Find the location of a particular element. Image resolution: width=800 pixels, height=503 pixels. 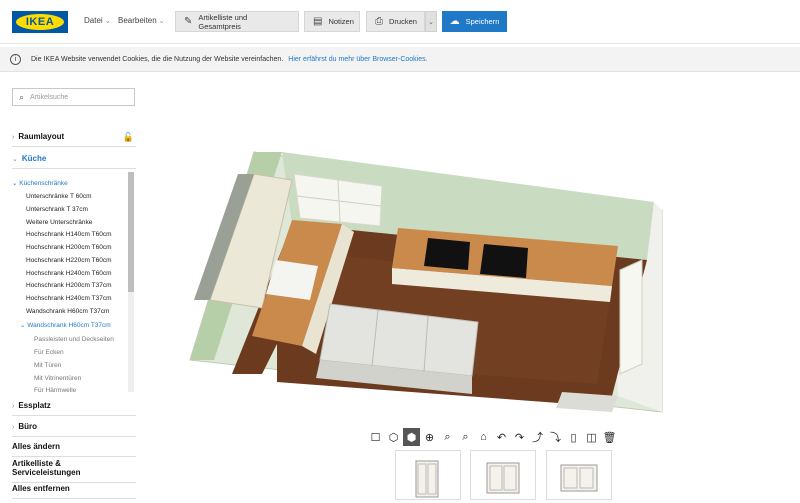

rotate-down-icon: ⤵ is located at coordinates (555, 437).